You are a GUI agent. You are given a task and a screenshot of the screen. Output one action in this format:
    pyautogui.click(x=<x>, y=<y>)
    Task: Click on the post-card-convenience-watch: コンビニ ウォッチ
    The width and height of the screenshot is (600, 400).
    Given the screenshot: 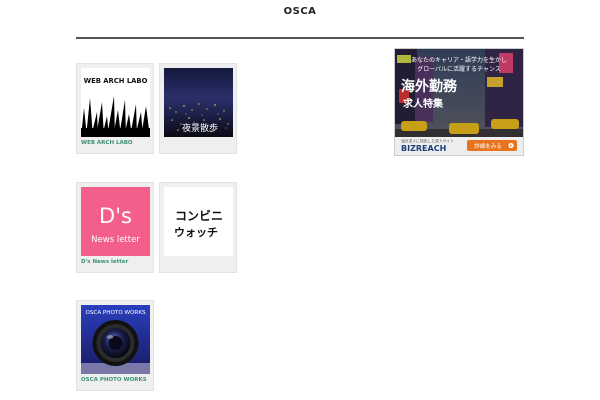 What is the action you would take?
    pyautogui.click(x=198, y=227)
    